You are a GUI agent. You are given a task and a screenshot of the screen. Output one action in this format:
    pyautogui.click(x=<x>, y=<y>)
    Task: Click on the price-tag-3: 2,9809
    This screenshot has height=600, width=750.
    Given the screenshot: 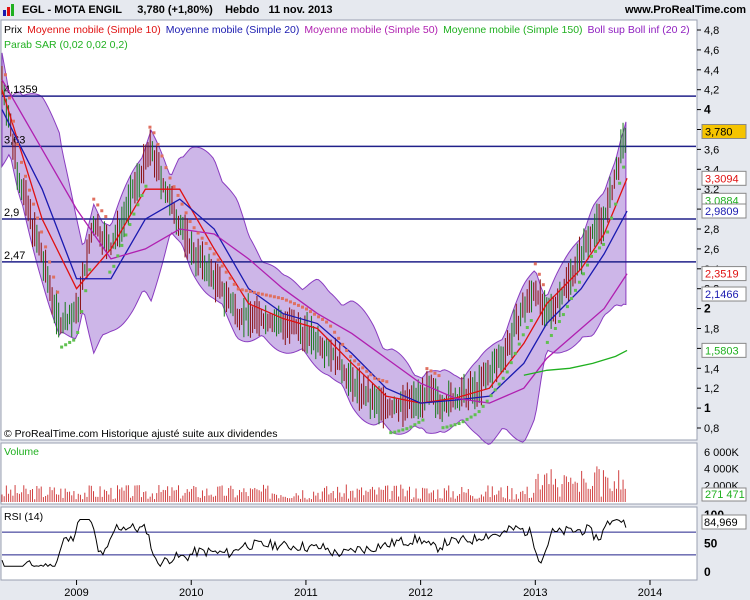 What is the action you would take?
    pyautogui.click(x=722, y=212)
    